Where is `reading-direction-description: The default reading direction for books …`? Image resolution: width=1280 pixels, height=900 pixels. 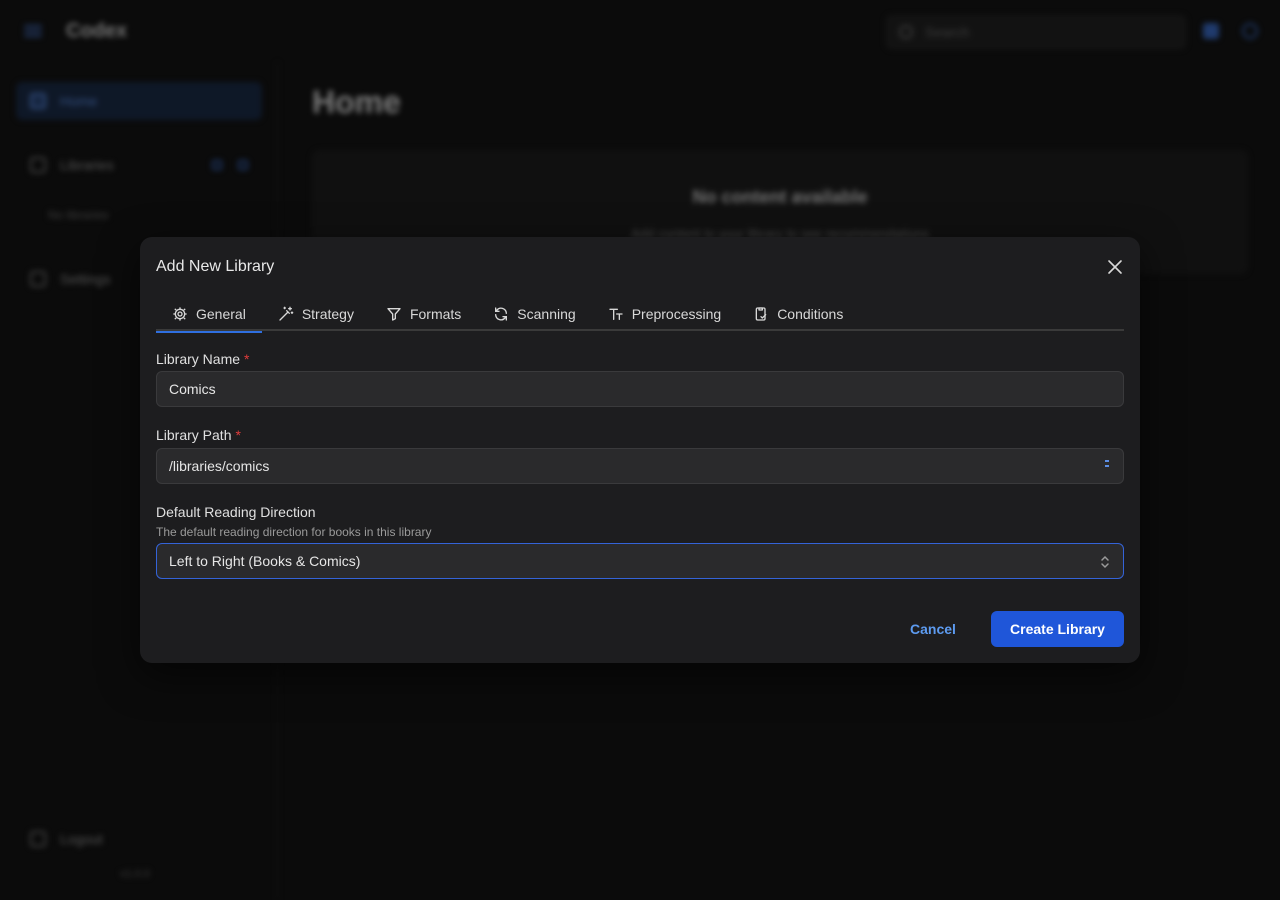 reading-direction-description: The default reading direction for books … is located at coordinates (294, 532).